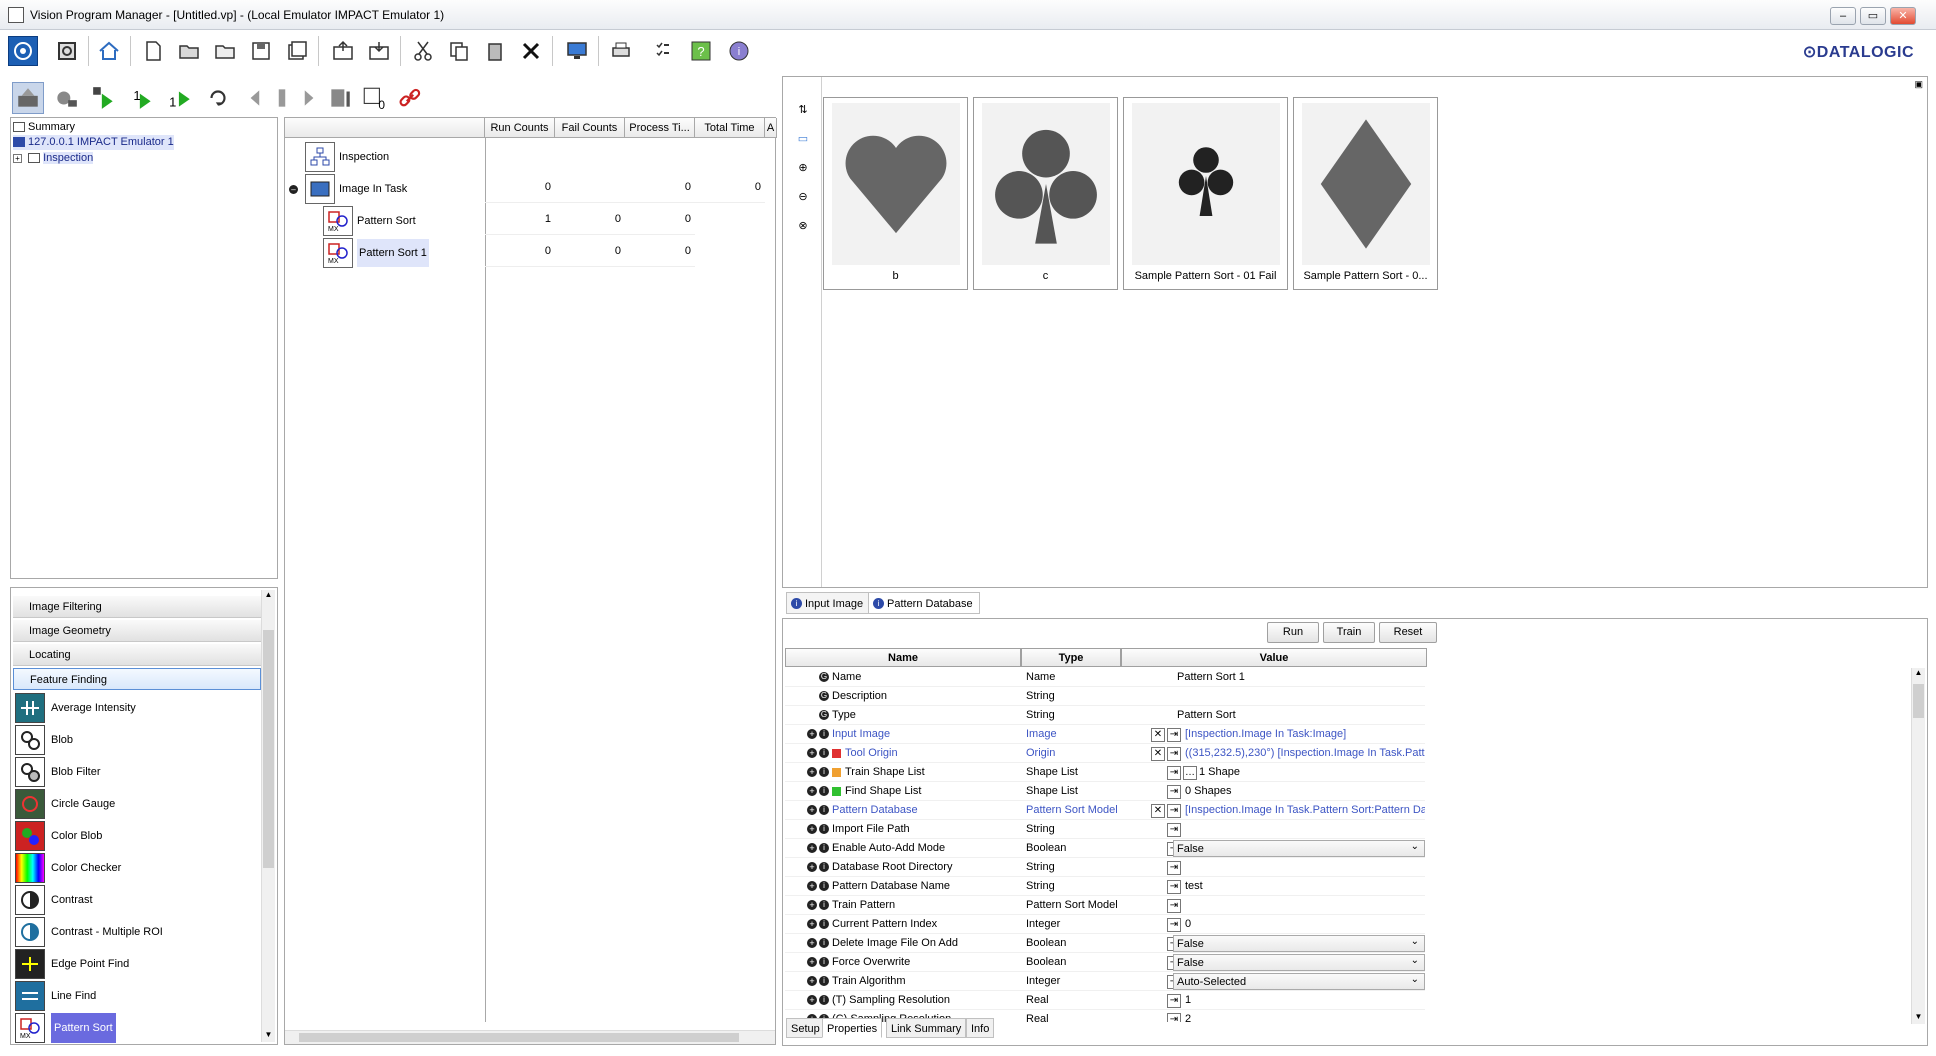 The height and width of the screenshot is (1056, 1936). Describe the element at coordinates (980, 1028) in the screenshot. I see `tab-info: Info` at that location.